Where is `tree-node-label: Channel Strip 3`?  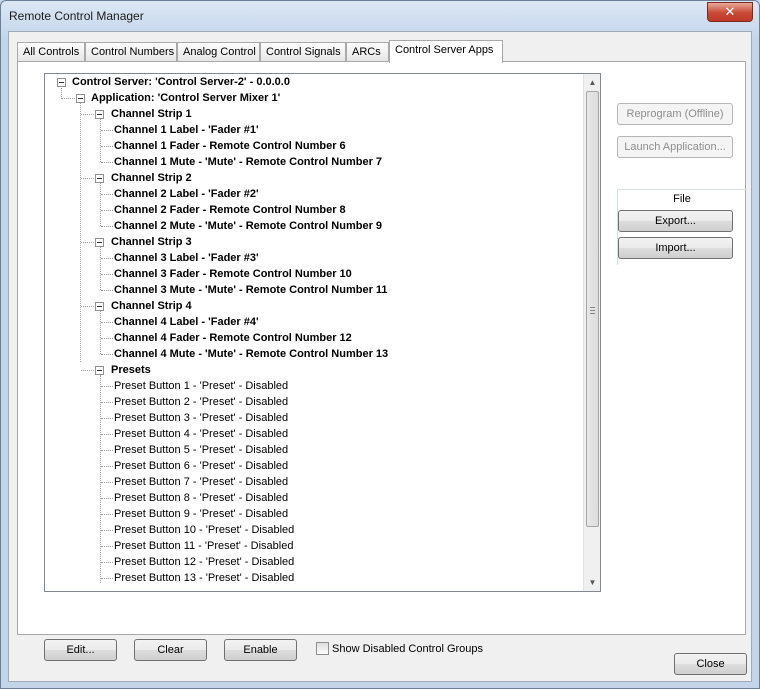 tree-node-label: Channel Strip 3 is located at coordinates (151, 242).